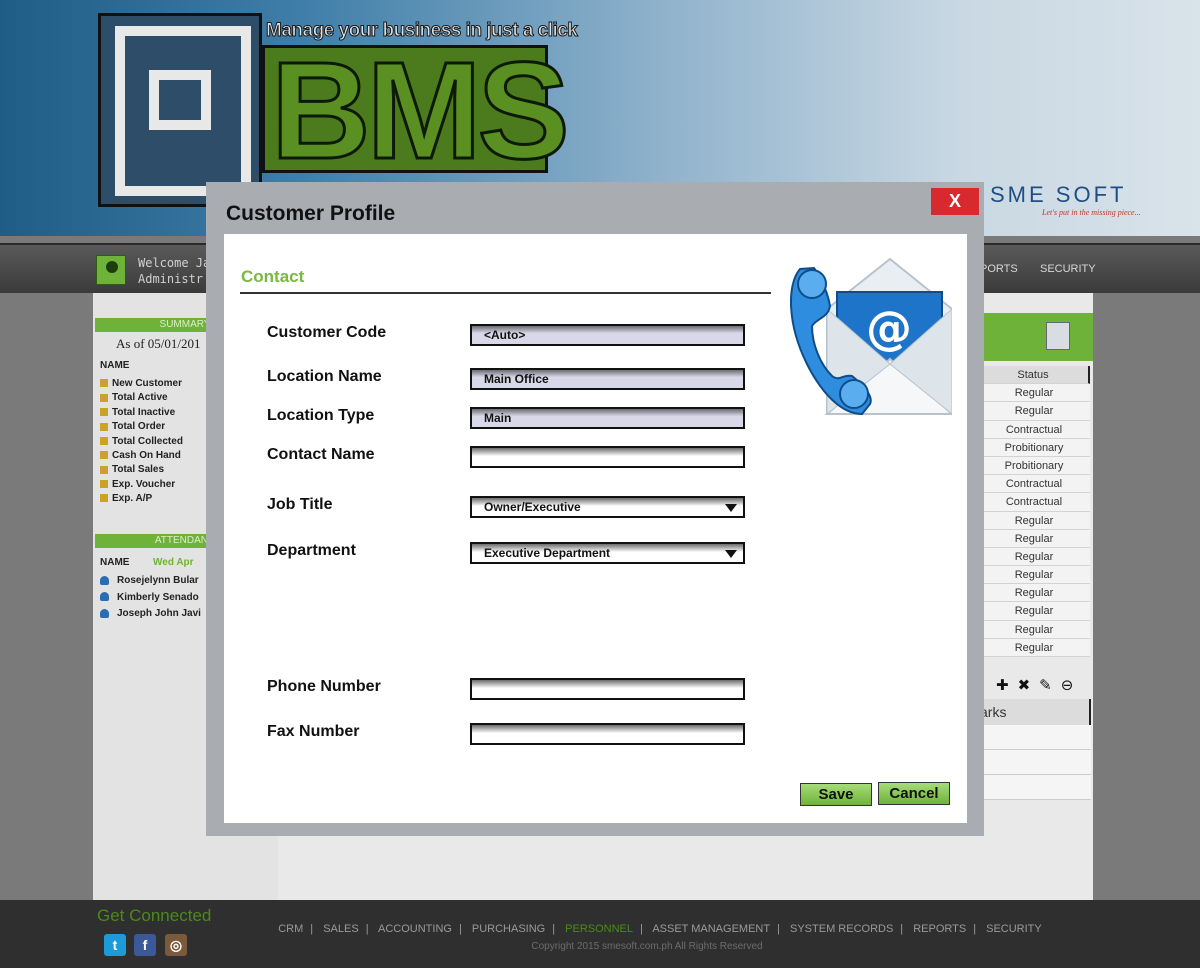  Describe the element at coordinates (607, 507) in the screenshot. I see `job-title-select: Owner/Executive` at that location.